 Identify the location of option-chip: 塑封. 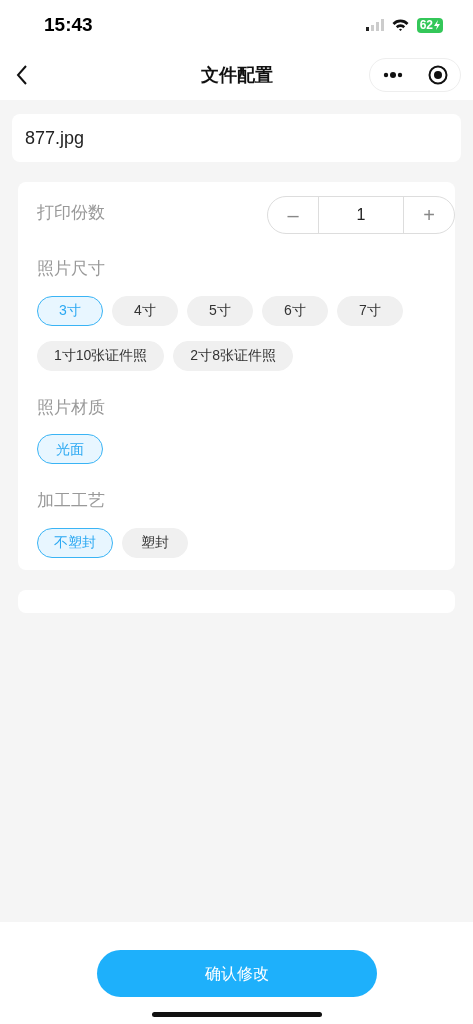
(155, 542).